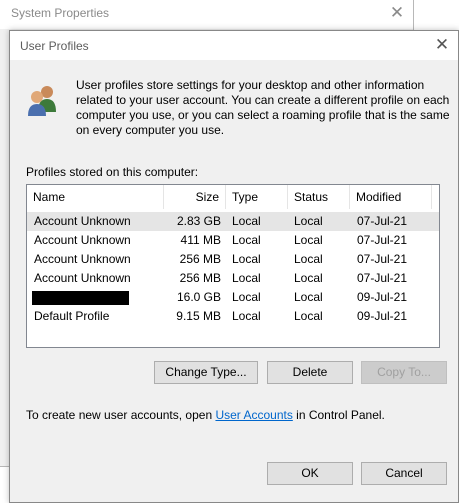  What do you see at coordinates (319, 197) in the screenshot?
I see `column-header-status: Status` at bounding box center [319, 197].